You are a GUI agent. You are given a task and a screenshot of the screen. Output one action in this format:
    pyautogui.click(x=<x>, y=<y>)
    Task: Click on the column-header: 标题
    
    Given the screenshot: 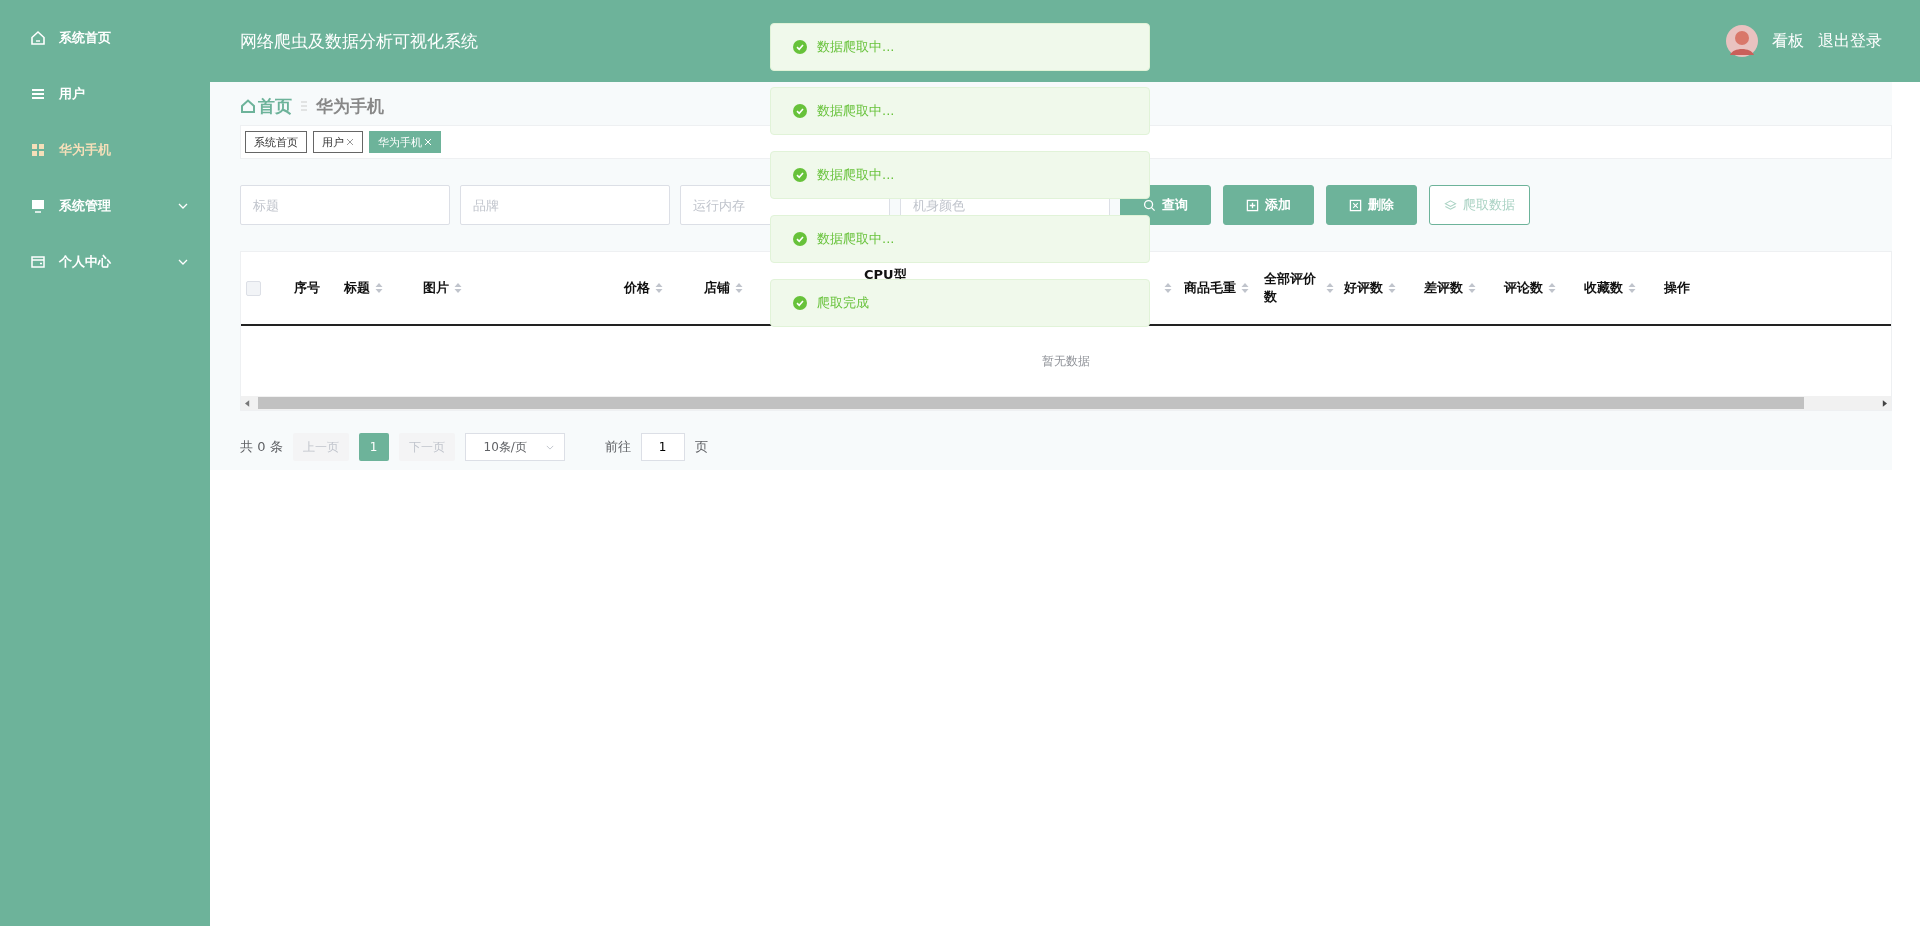 What is the action you would take?
    pyautogui.click(x=357, y=288)
    